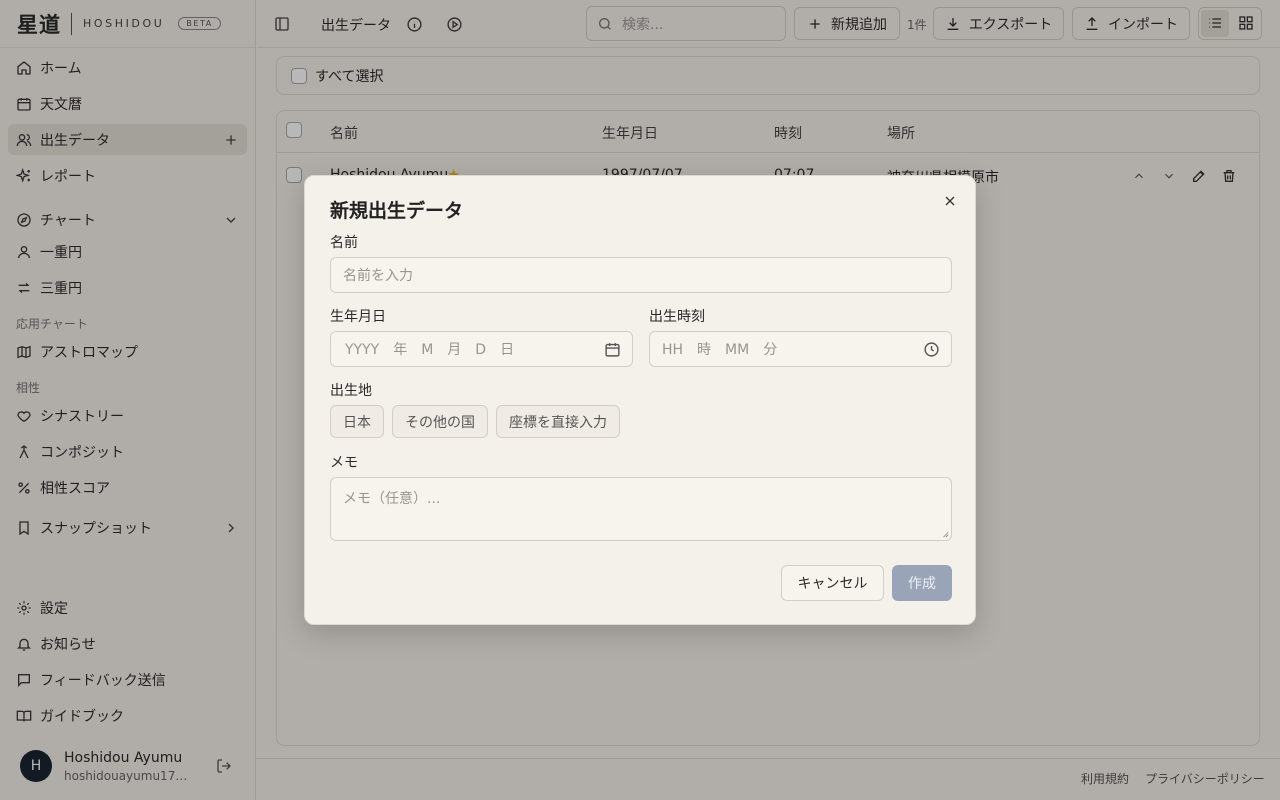 The image size is (1280, 800). Describe the element at coordinates (358, 317) in the screenshot. I see `date-label: 生年月日` at that location.